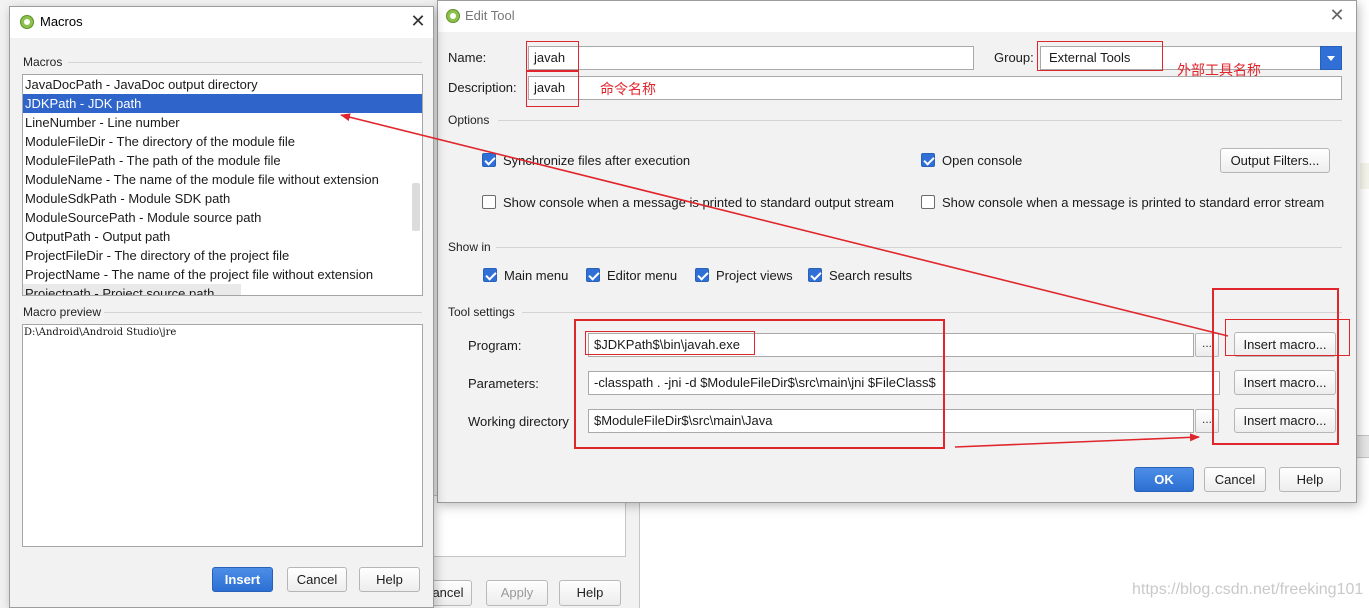  What do you see at coordinates (490, 275) in the screenshot?
I see `main-menu-checkbox` at bounding box center [490, 275].